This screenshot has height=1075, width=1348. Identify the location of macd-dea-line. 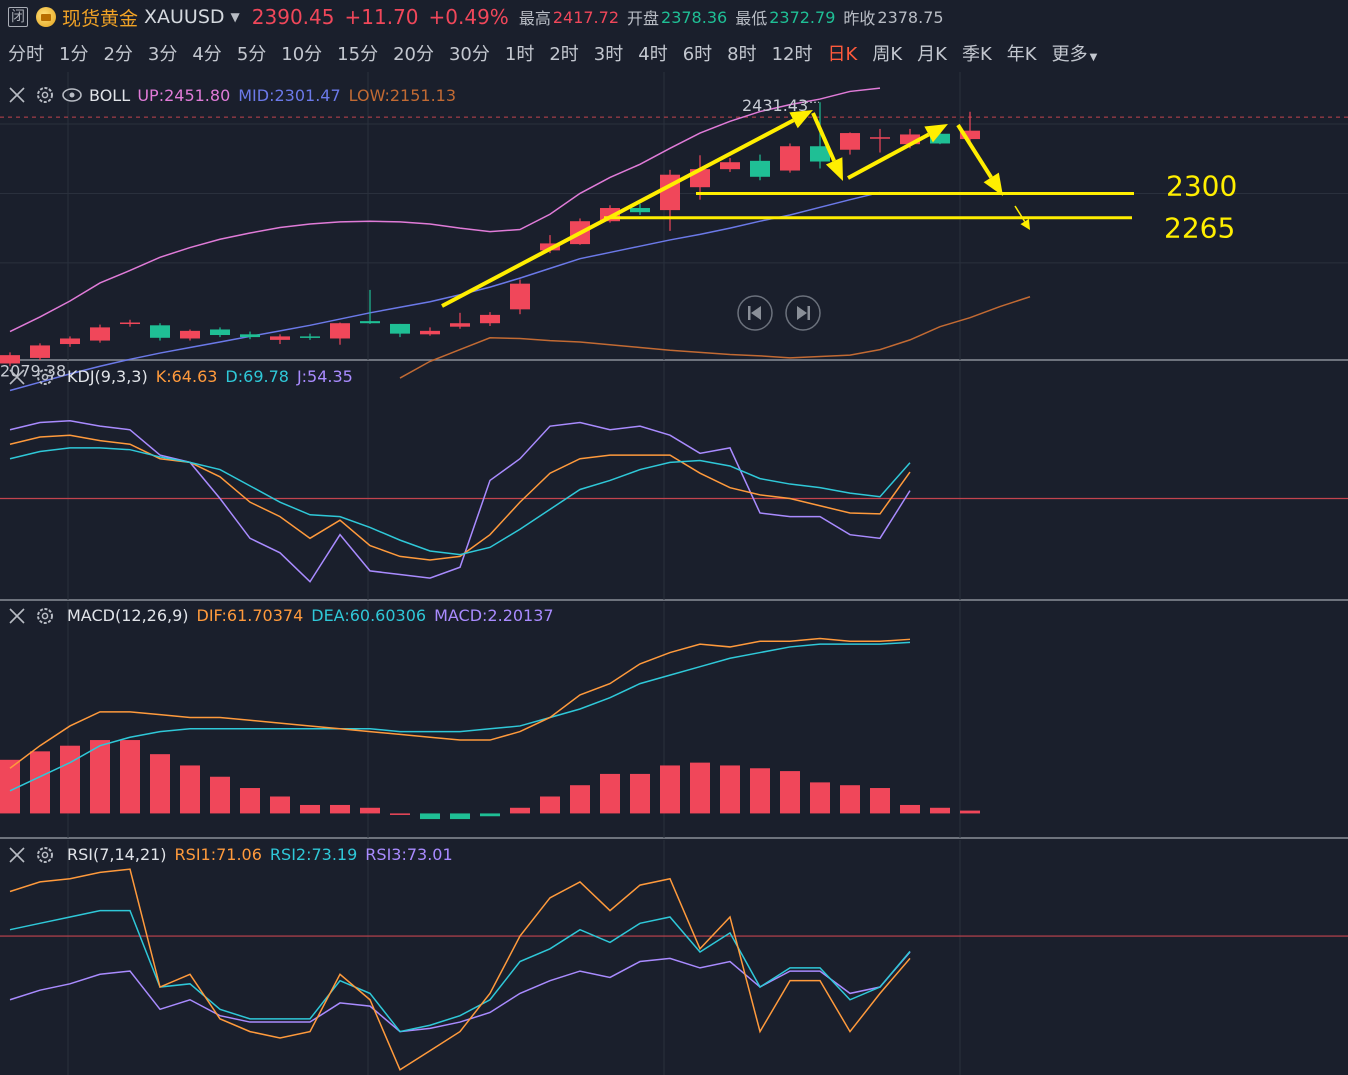
(460, 716).